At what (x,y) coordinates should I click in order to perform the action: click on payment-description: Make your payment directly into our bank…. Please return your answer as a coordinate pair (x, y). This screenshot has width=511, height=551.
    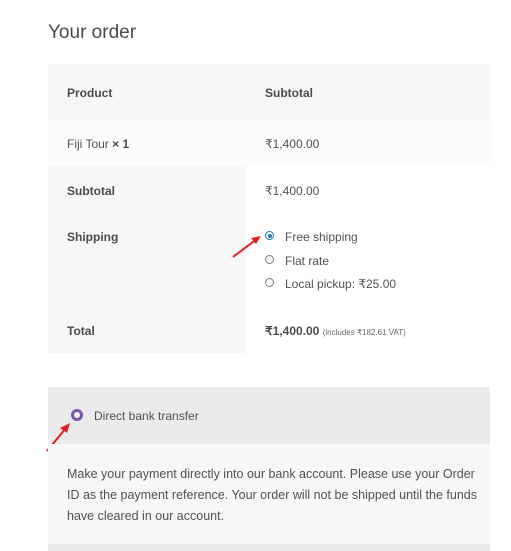
    Looking at the image, I should click on (272, 495).